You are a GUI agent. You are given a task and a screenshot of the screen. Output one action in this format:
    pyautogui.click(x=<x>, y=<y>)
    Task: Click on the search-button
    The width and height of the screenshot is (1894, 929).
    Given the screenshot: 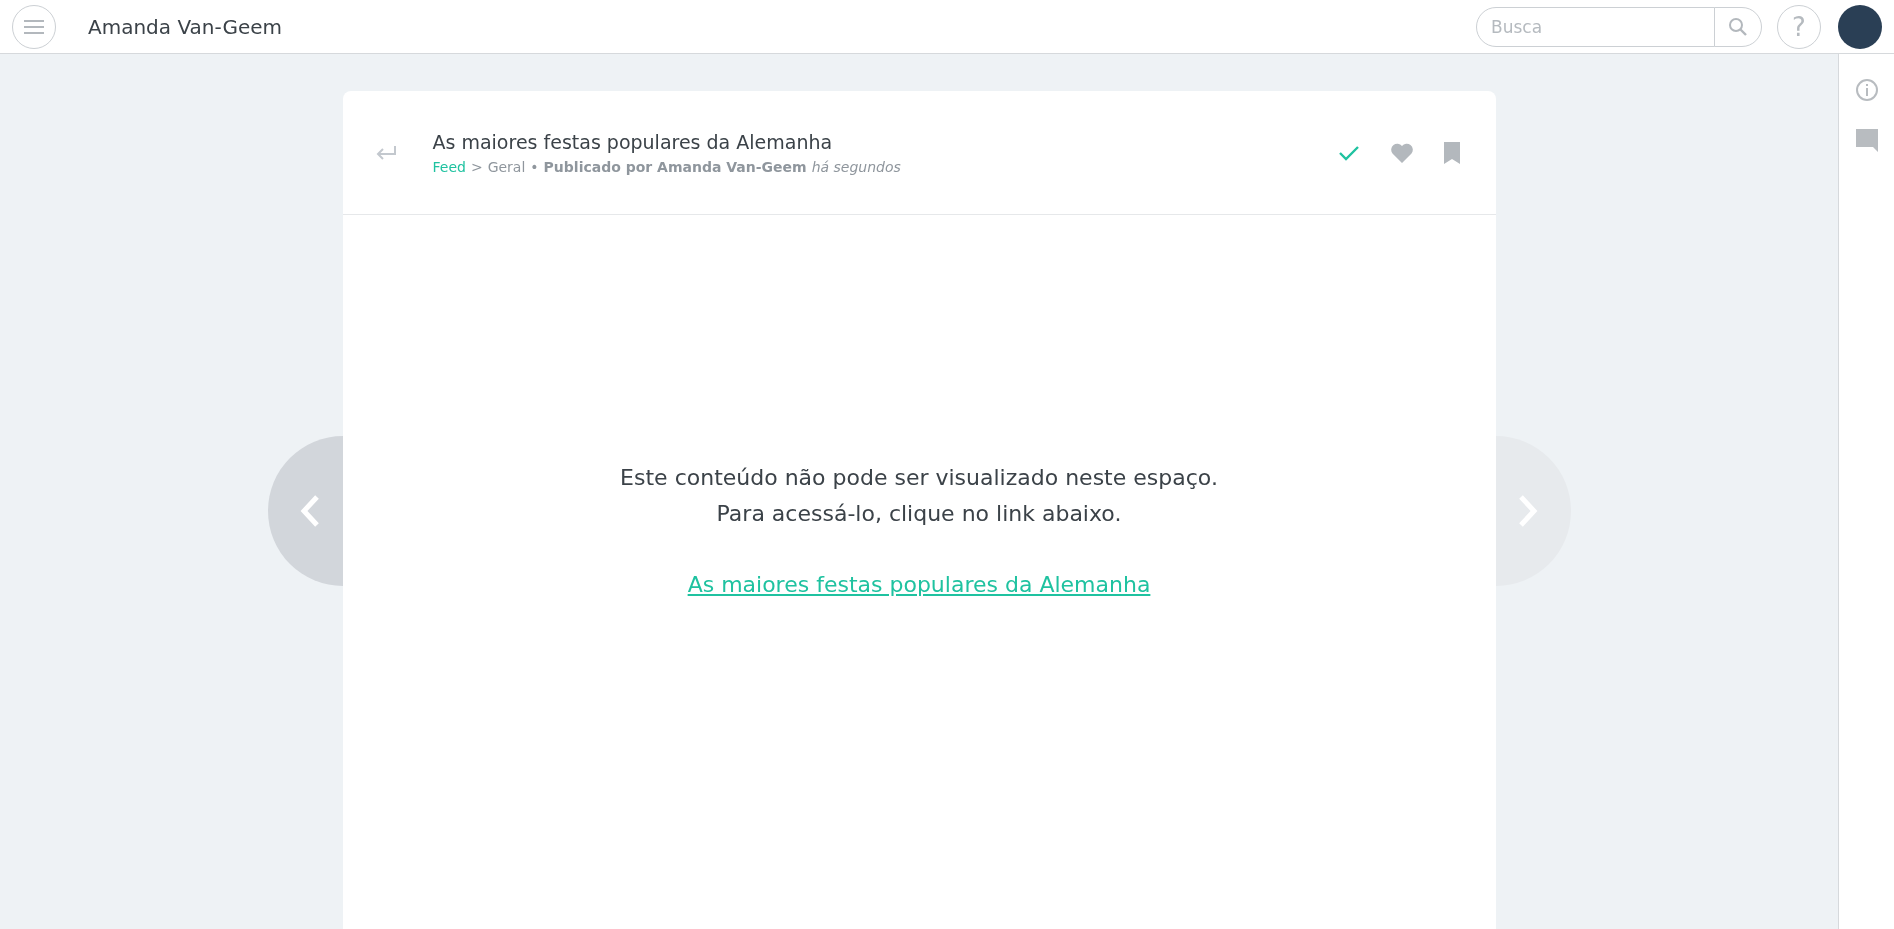 What is the action you would take?
    pyautogui.click(x=1738, y=26)
    